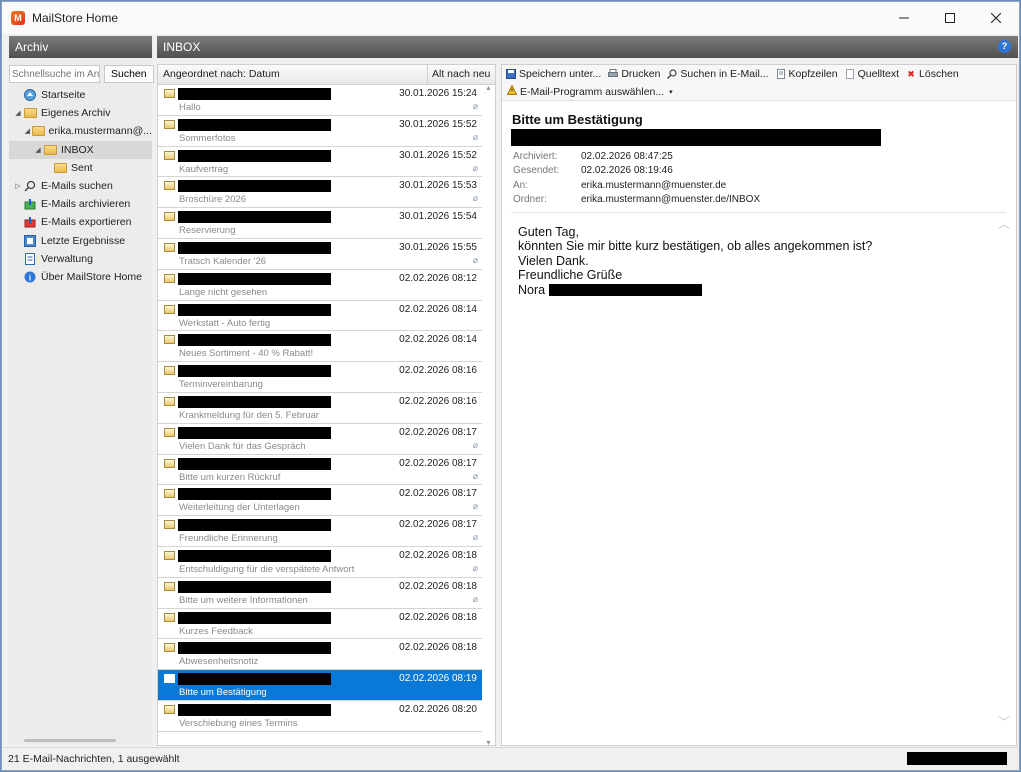  What do you see at coordinates (54, 74) in the screenshot?
I see `quick-search-input` at bounding box center [54, 74].